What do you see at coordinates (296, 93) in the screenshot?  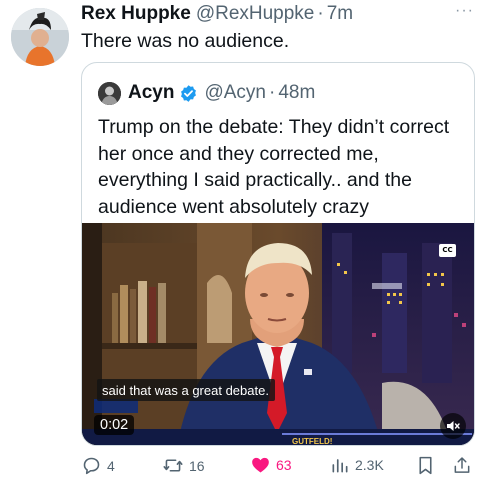 I see `quoted-timestamp: 48m` at bounding box center [296, 93].